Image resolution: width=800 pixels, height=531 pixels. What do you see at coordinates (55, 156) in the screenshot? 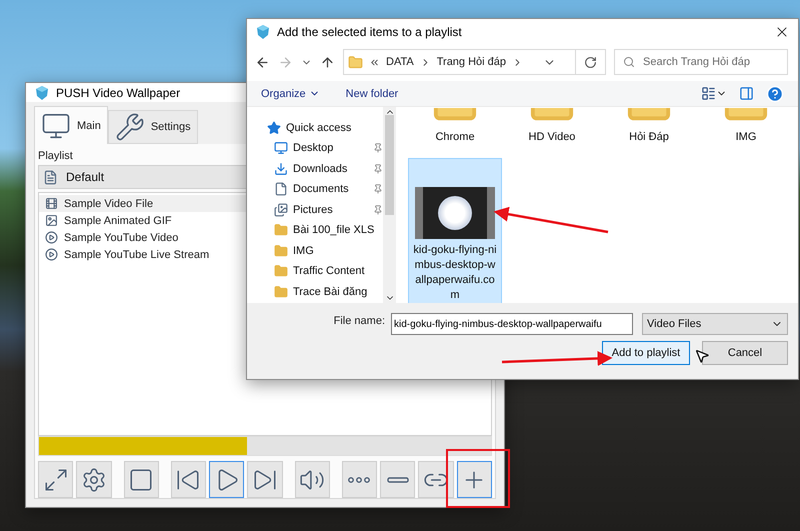
I see `section-label: Playlist` at bounding box center [55, 156].